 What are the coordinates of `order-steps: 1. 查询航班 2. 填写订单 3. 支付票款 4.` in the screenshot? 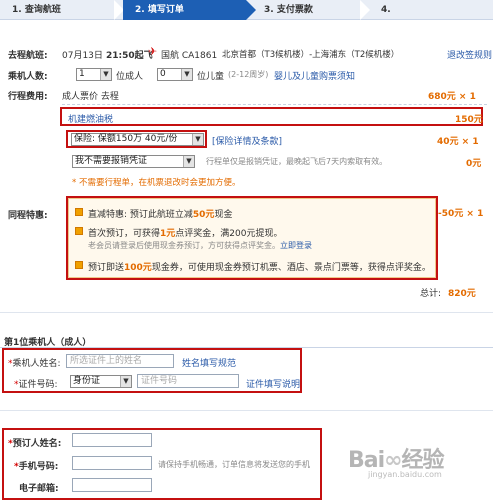 It's located at (246, 10).